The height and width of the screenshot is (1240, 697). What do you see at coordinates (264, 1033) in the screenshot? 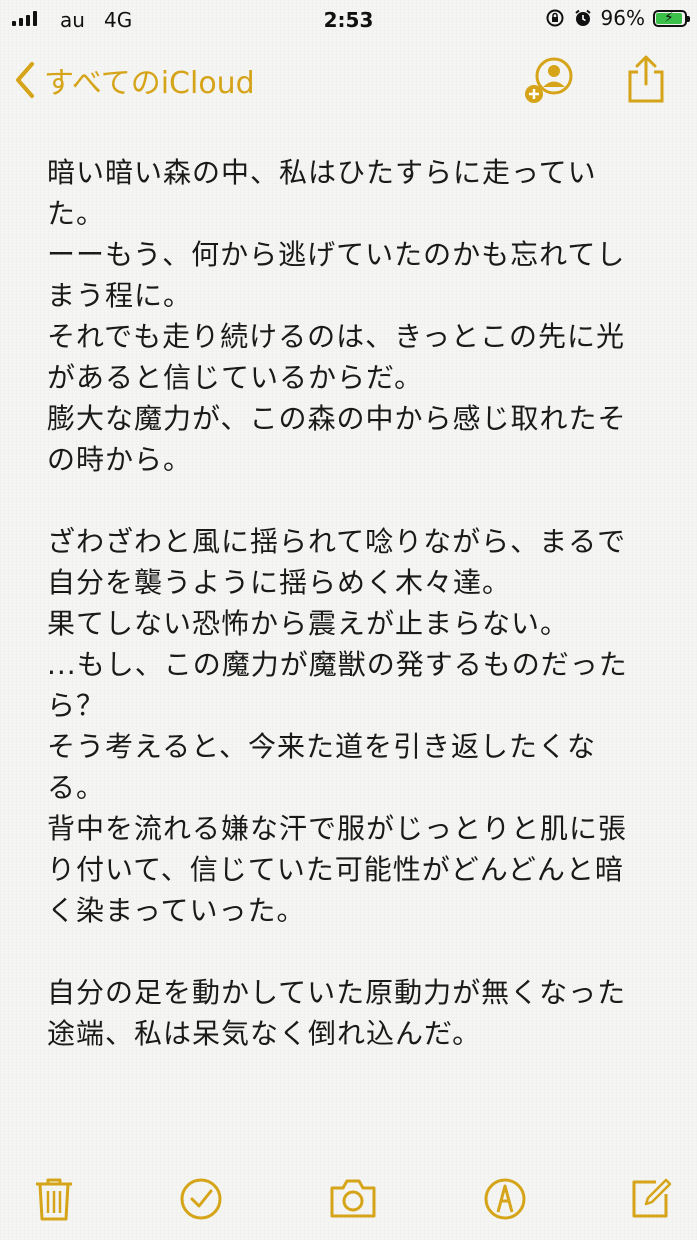
I see `note-line: 途端、私は呆気なく倒れ込んだ。` at bounding box center [264, 1033].